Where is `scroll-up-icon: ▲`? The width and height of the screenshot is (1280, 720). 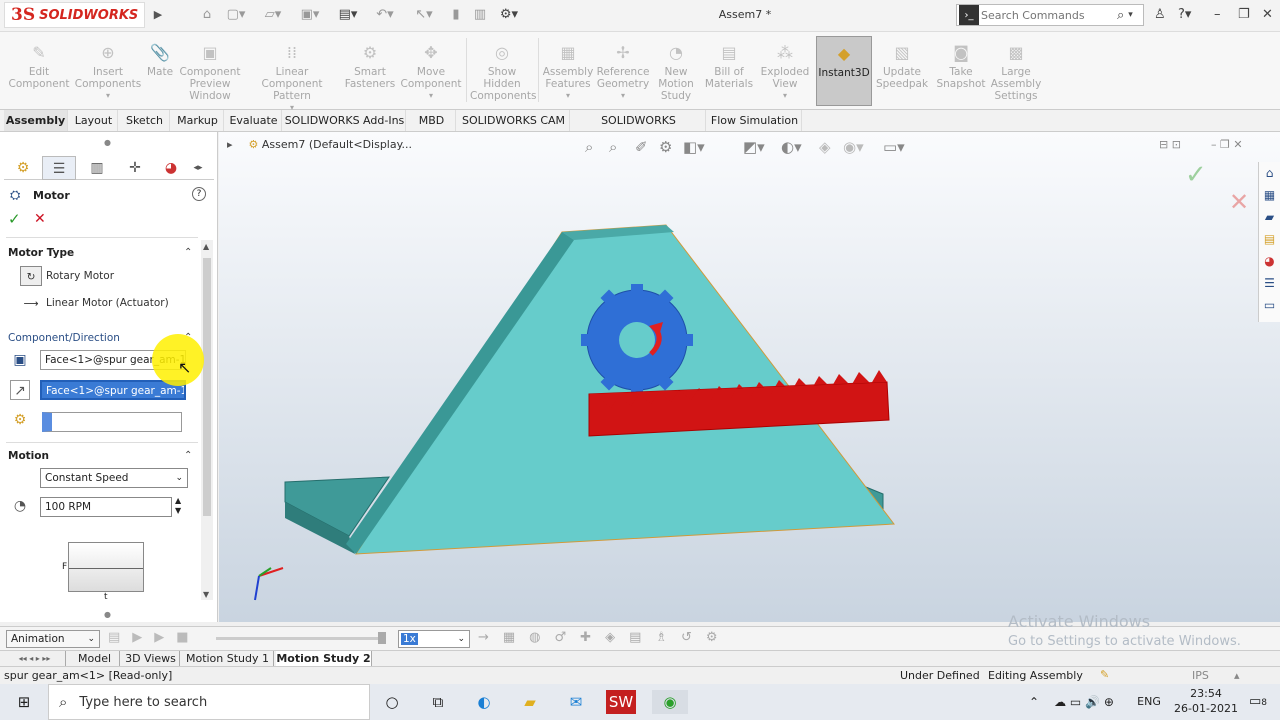
scroll-up-icon: ▲ is located at coordinates (206, 246).